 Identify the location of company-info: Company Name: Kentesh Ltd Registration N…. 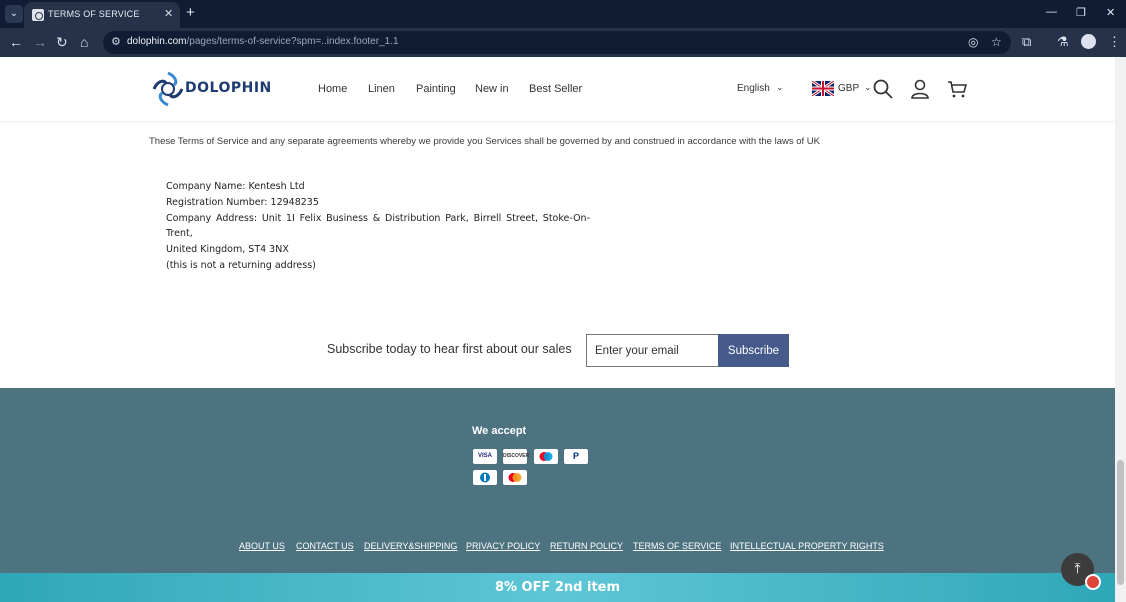
(378, 226).